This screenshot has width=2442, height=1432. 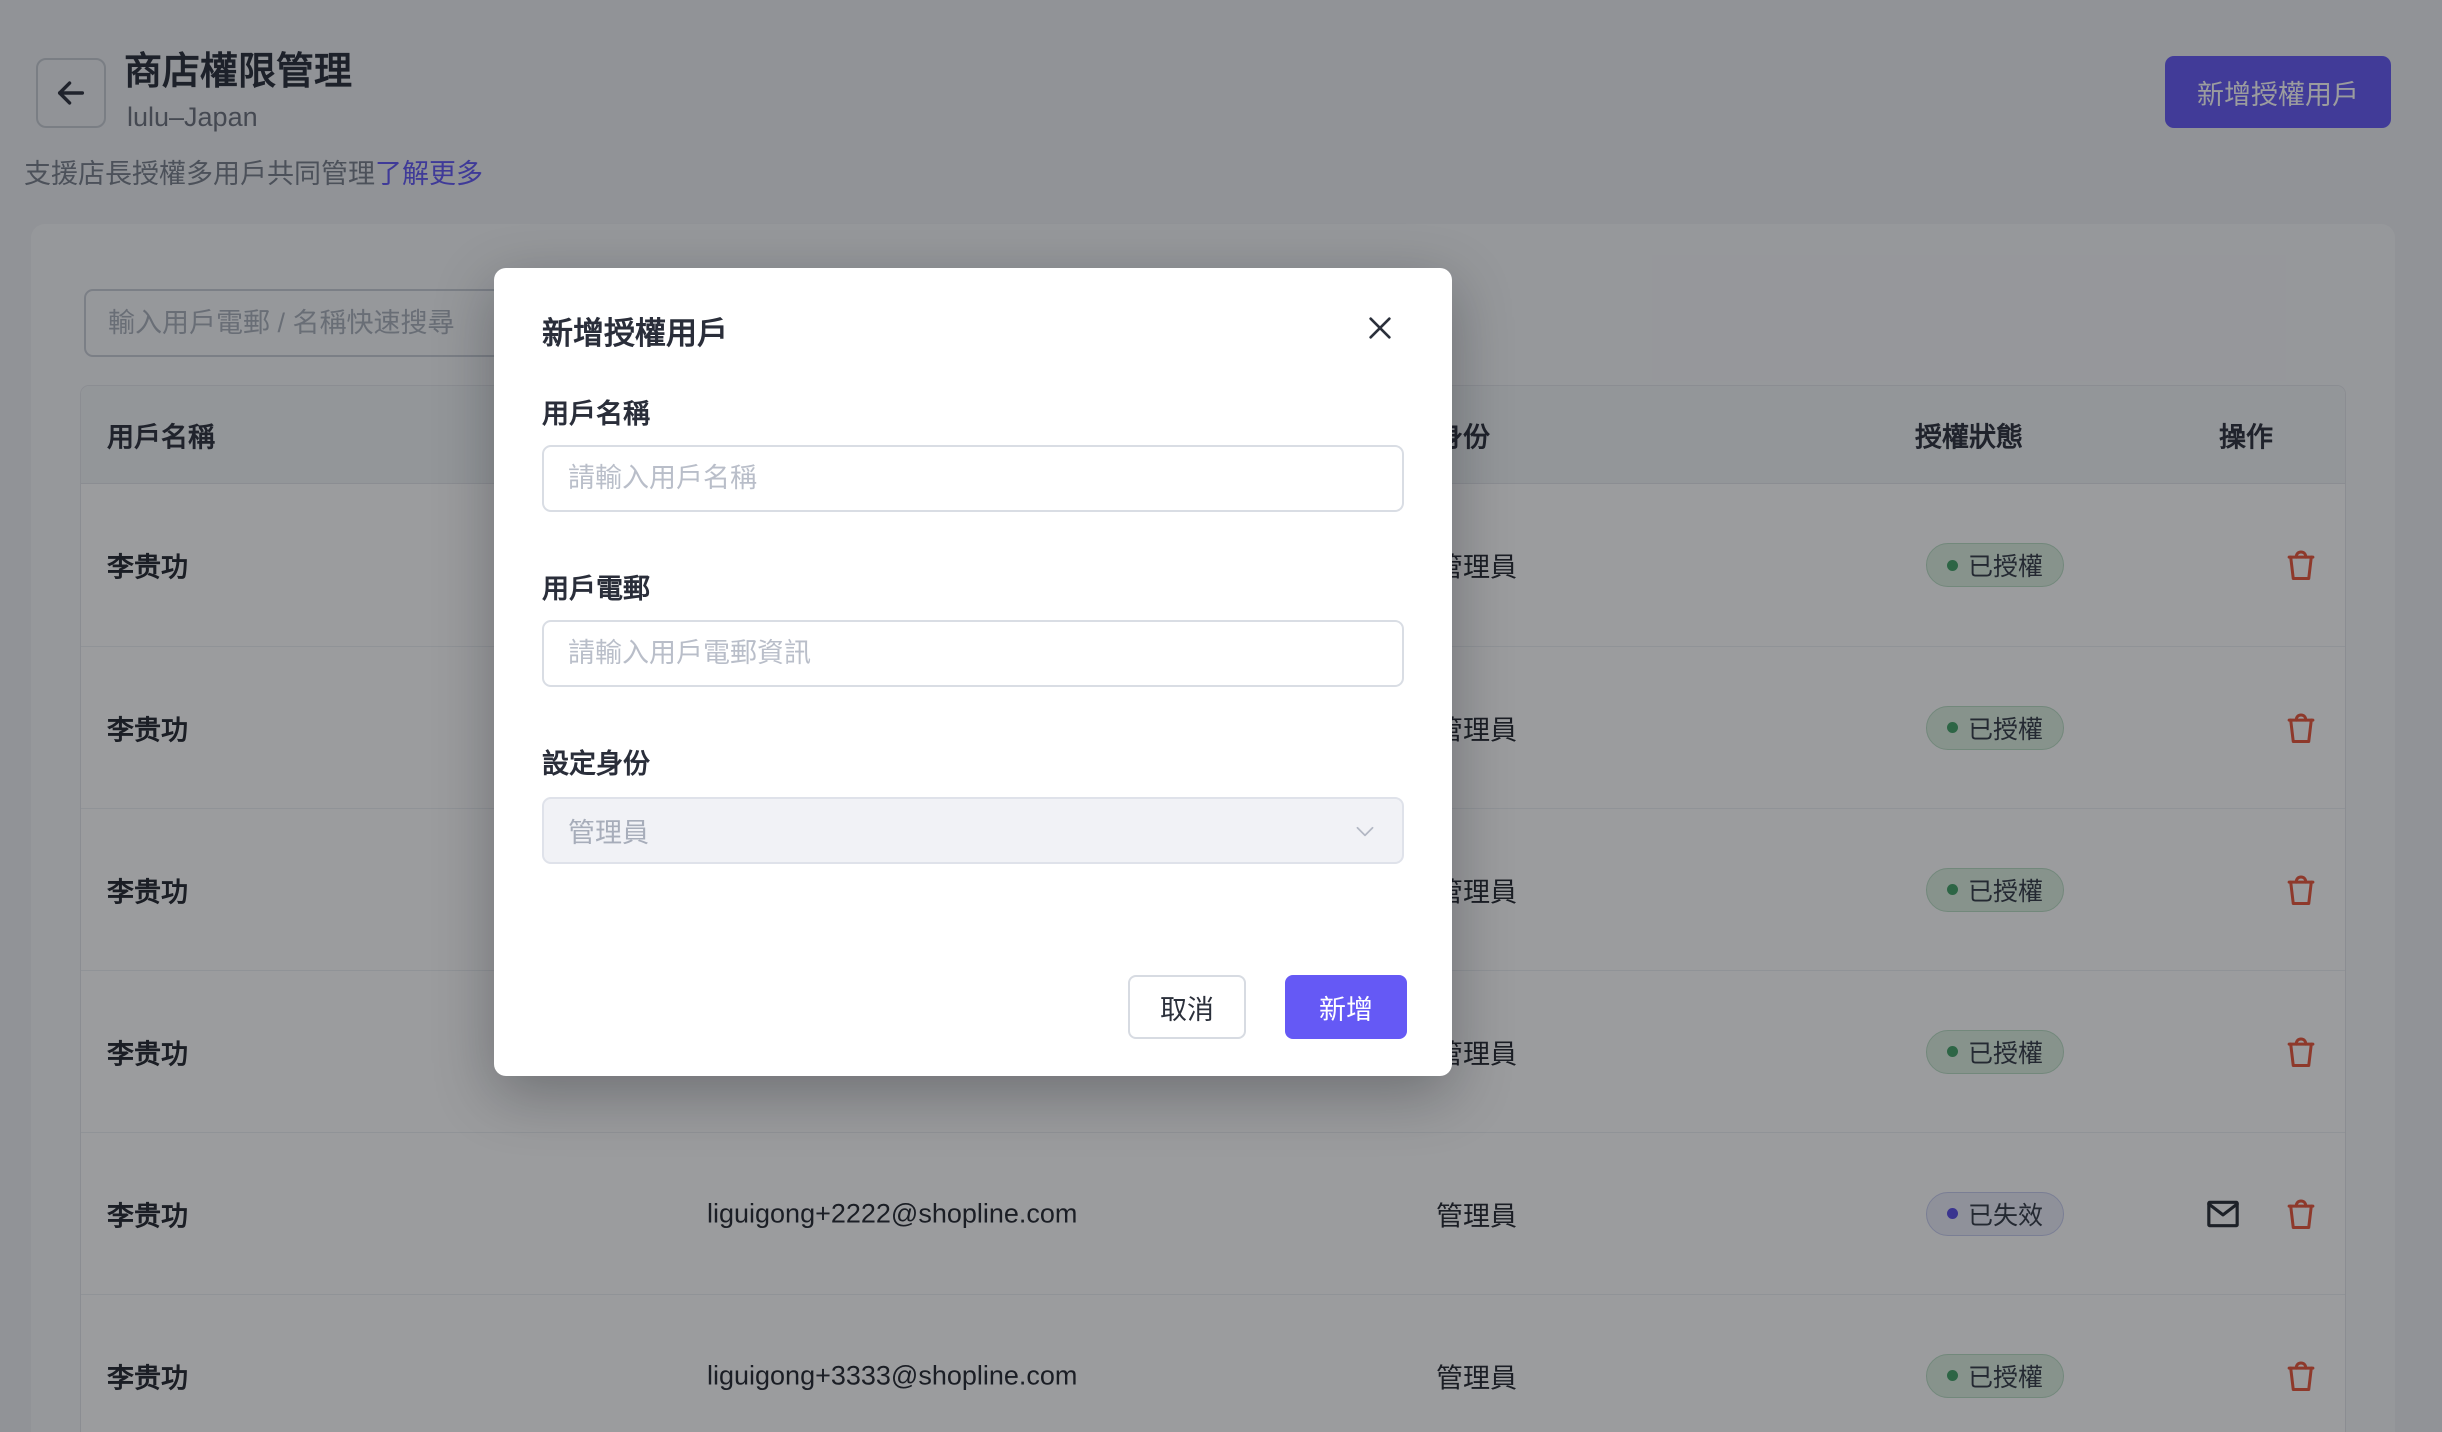 I want to click on field-label-role: 設定身份, so click(x=596, y=764).